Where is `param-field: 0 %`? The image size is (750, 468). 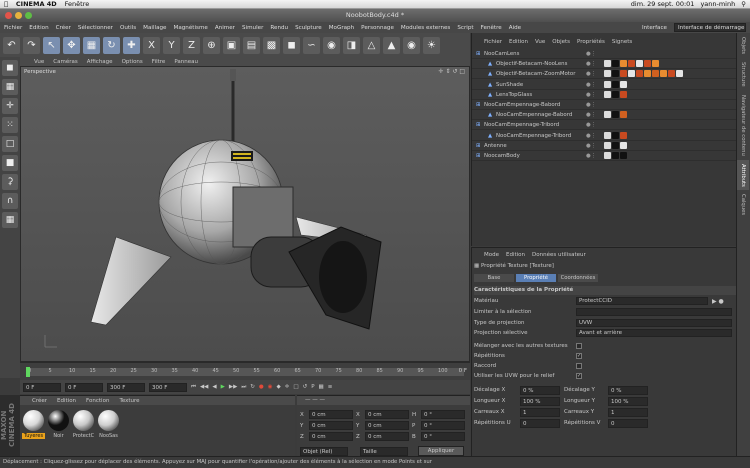 param-field: 0 % is located at coordinates (540, 390).